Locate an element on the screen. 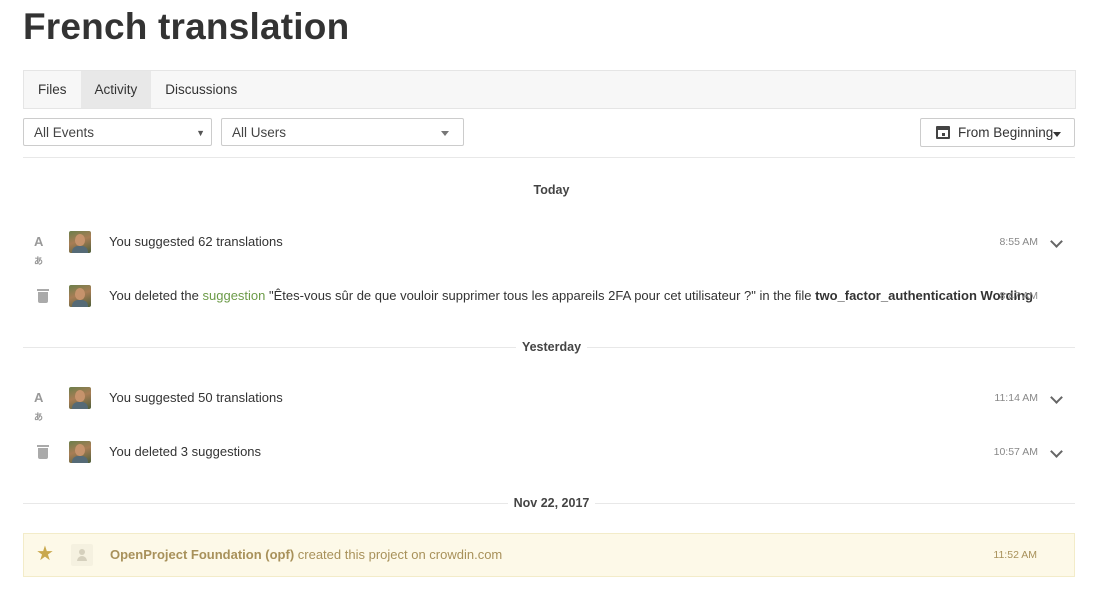  activity-row: You deleted 3 suggestions 10:57 AM is located at coordinates (549, 452).